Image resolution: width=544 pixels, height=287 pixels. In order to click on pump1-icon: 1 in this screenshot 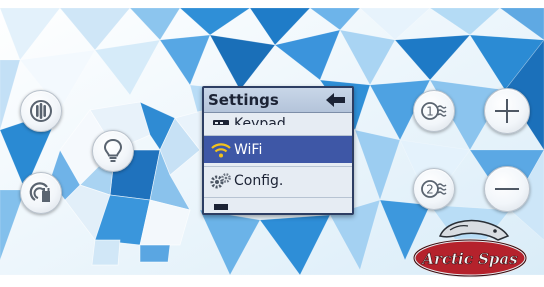, I will do `click(434, 111)`.